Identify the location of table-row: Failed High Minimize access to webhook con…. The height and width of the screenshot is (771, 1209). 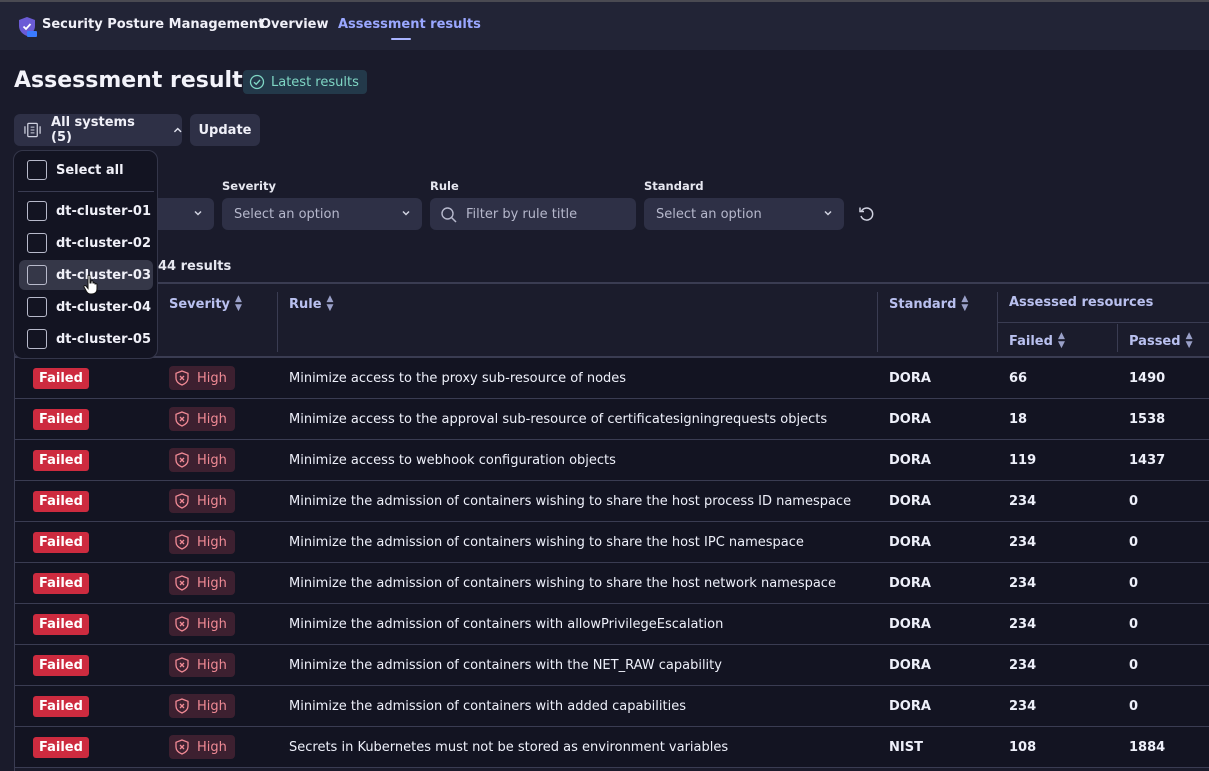
(612, 460).